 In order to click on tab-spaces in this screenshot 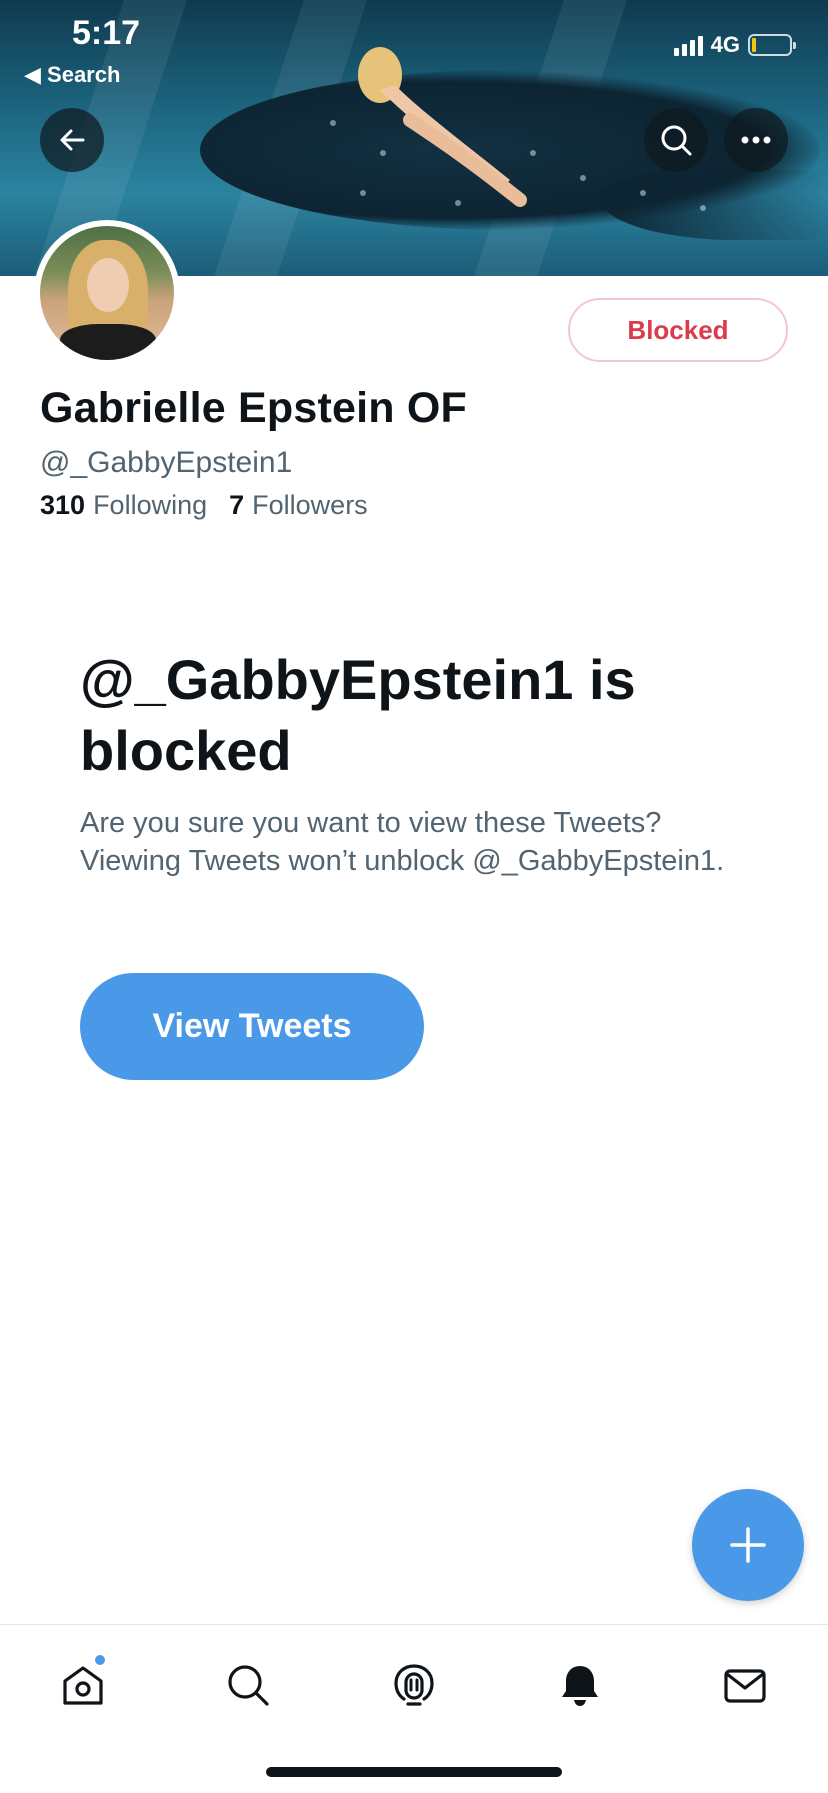, I will do `click(414, 1685)`.